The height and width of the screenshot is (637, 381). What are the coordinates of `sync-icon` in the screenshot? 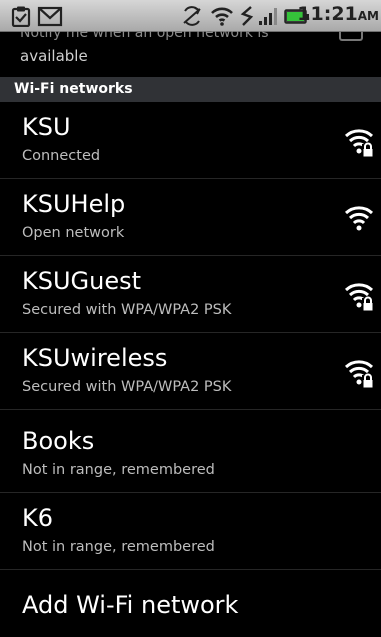 It's located at (192, 16).